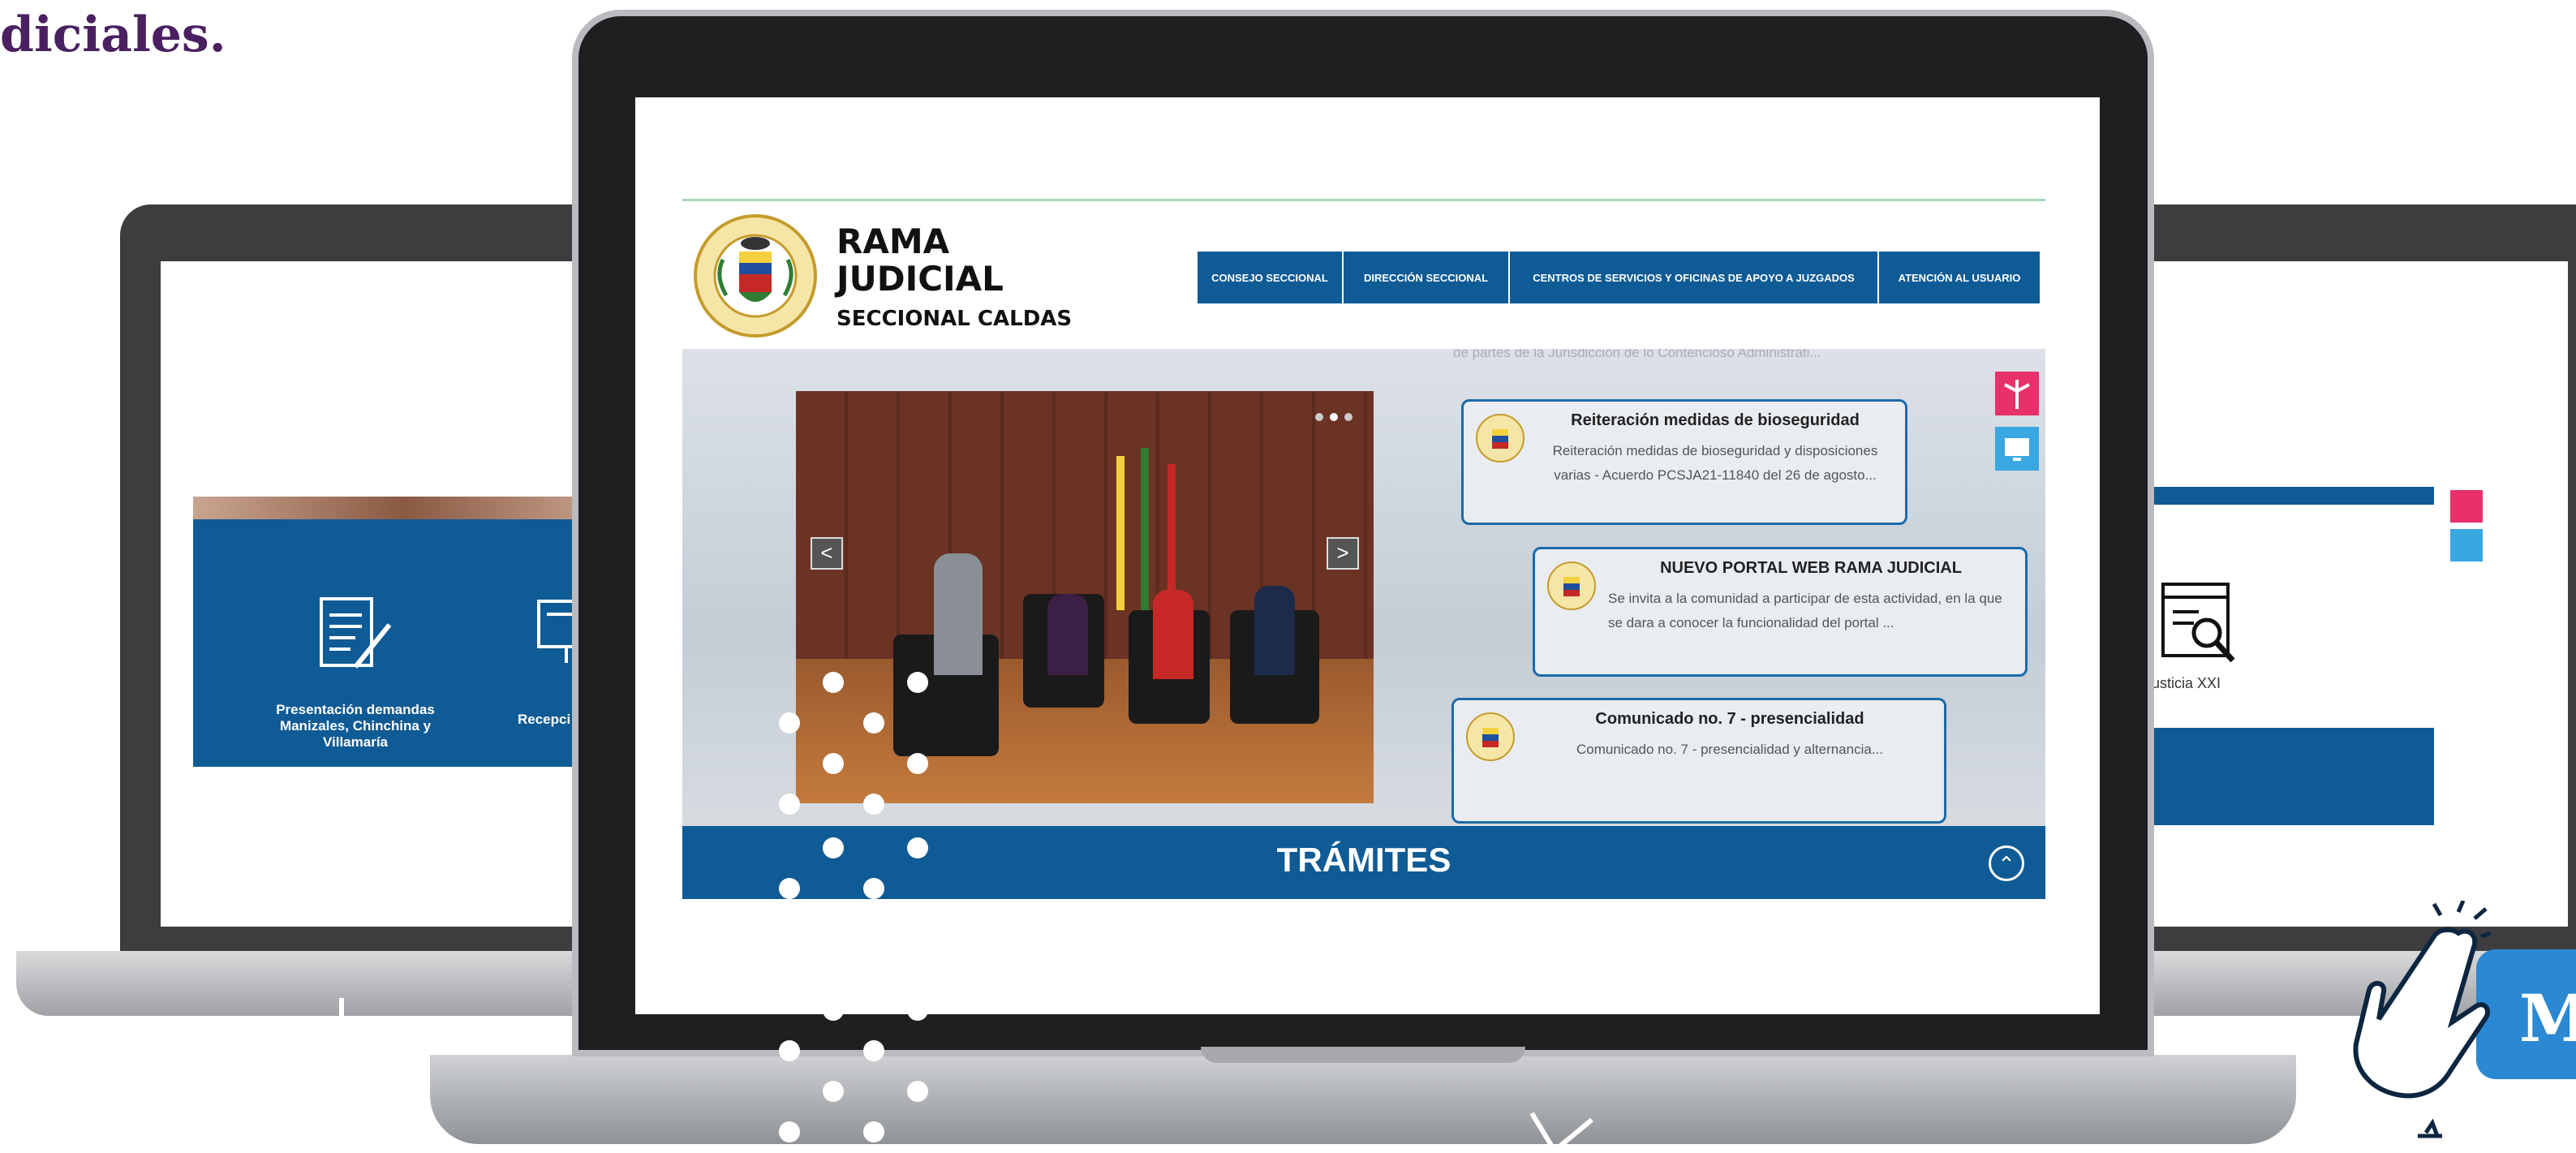  What do you see at coordinates (755, 276) in the screenshot?
I see `rama-judicial-logo` at bounding box center [755, 276].